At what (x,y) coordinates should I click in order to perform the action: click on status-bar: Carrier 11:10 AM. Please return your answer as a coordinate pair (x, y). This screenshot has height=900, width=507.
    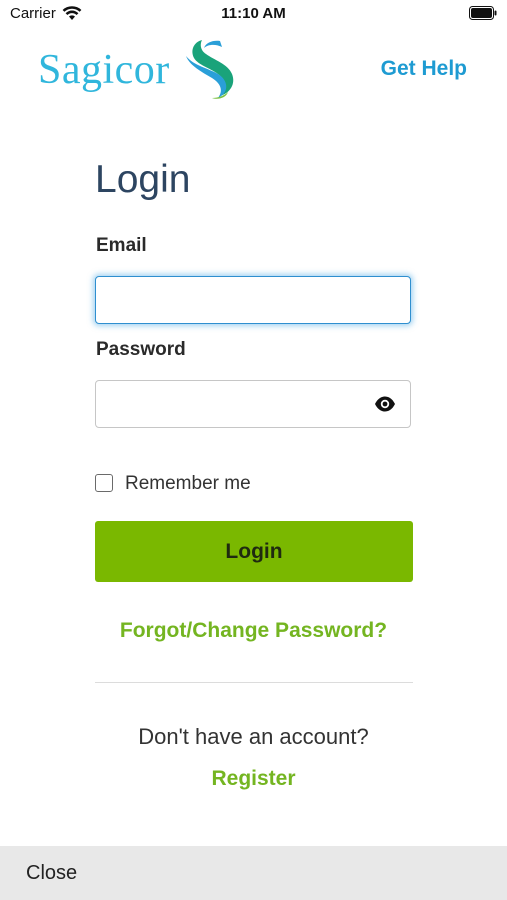
    Looking at the image, I should click on (253, 14).